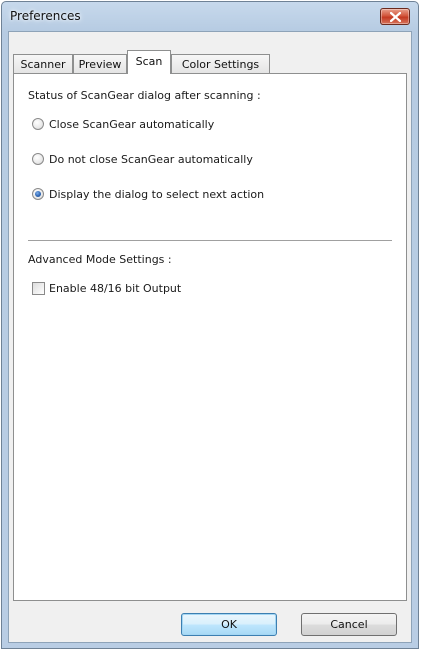 The height and width of the screenshot is (651, 422). Describe the element at coordinates (149, 62) in the screenshot. I see `tab-scan: Scan` at that location.